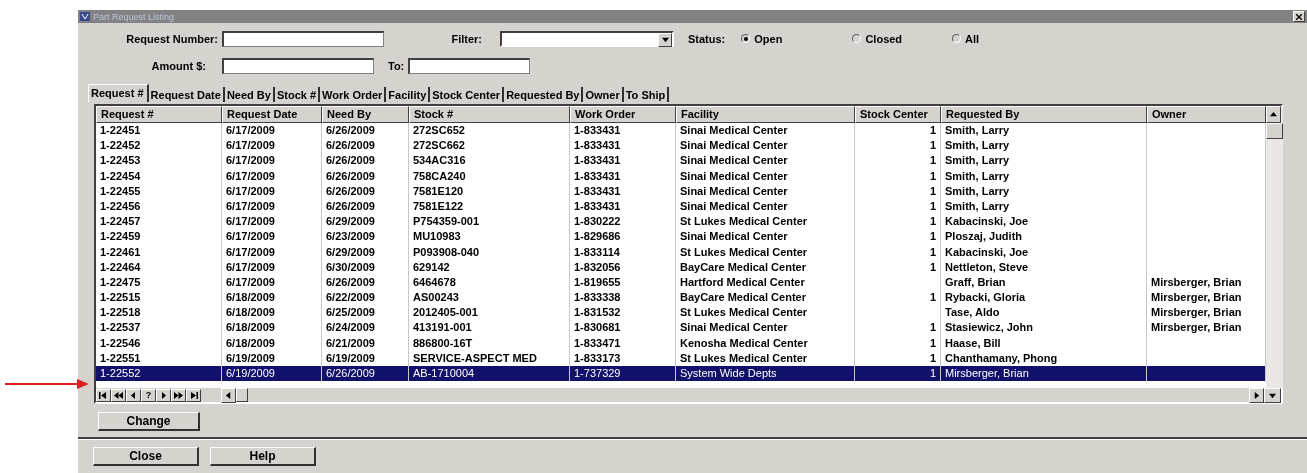 This screenshot has height=473, width=1307. Describe the element at coordinates (1044, 328) in the screenshot. I see `table-cell: Stasiewicz, John` at that location.